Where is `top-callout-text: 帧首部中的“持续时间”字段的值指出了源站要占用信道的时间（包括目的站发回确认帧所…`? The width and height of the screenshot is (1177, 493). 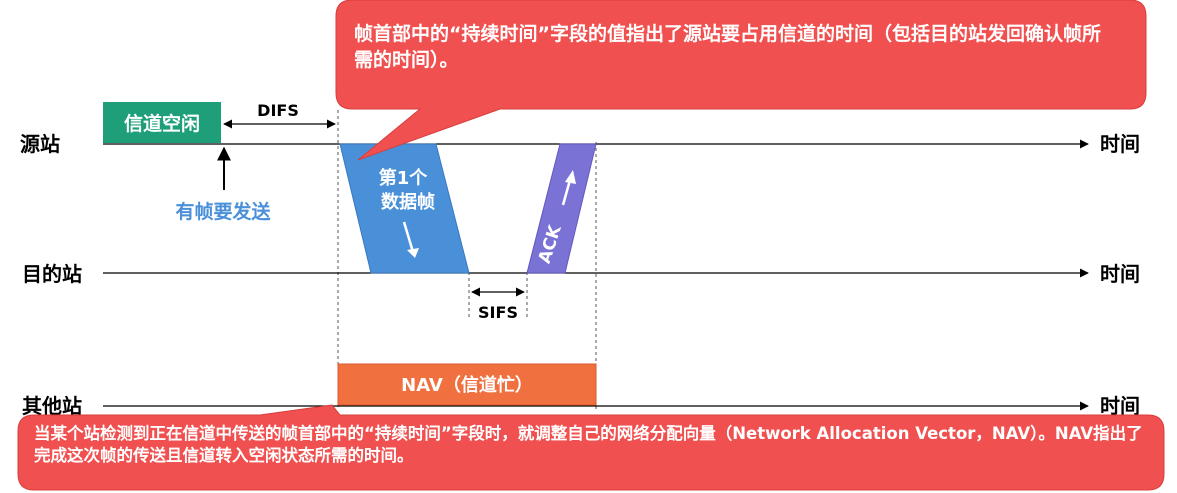 top-callout-text: 帧首部中的“持续时间”字段的值指出了源站要占用信道的时间（包括目的站发回确认帧所… is located at coordinates (727, 47).